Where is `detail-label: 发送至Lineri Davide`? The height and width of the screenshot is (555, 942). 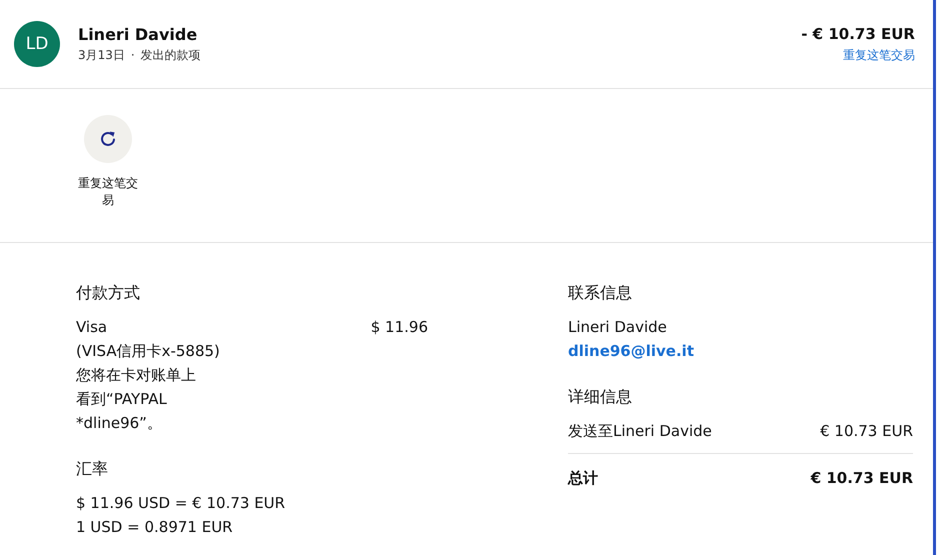
detail-label: 发送至Lineri Davide is located at coordinates (640, 431).